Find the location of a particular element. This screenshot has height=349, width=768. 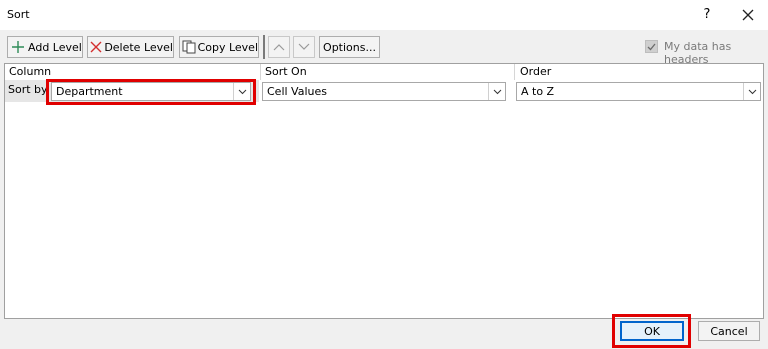

move-up-button is located at coordinates (279, 47).